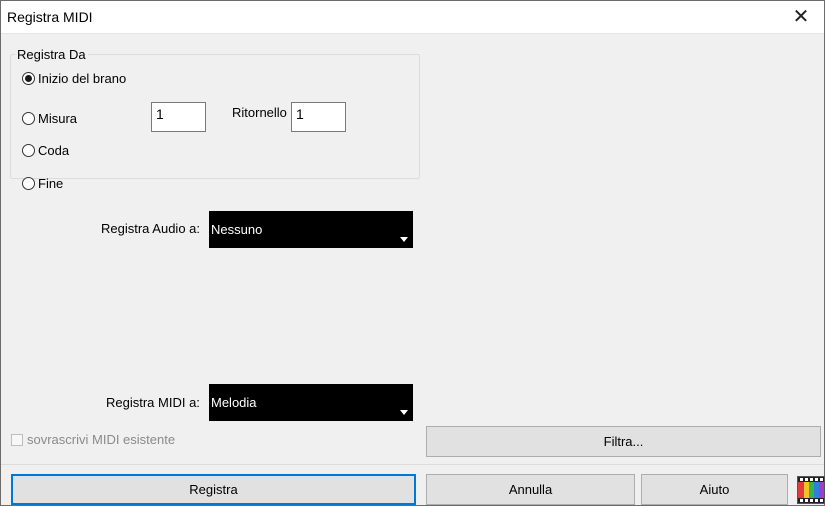 The image size is (825, 506). What do you see at coordinates (259, 112) in the screenshot?
I see `repeat-label: Ritornello` at bounding box center [259, 112].